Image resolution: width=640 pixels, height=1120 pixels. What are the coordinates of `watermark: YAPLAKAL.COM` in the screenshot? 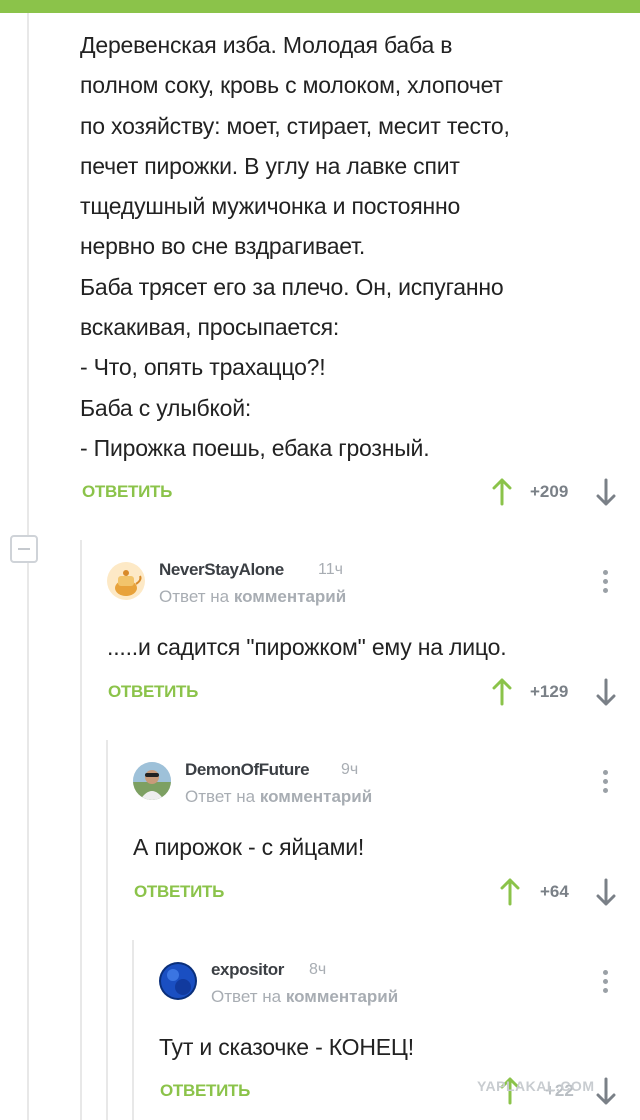 It's located at (536, 1086).